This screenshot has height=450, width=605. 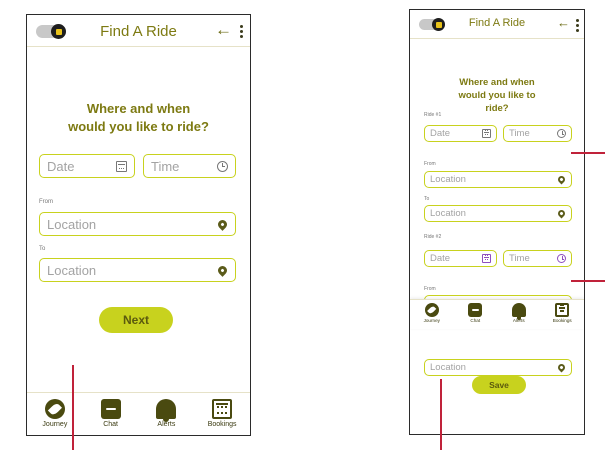 What do you see at coordinates (448, 367) in the screenshot?
I see `ride-2-to-placeholder: Location` at bounding box center [448, 367].